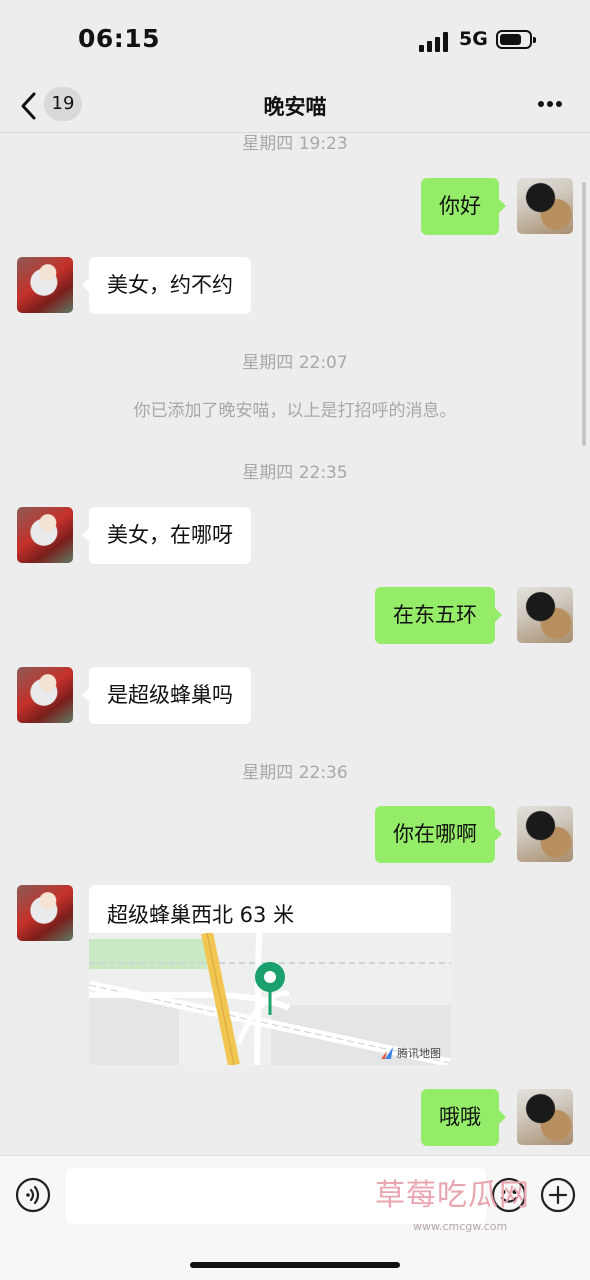 This screenshot has width=590, height=1280. Describe the element at coordinates (438, 834) in the screenshot. I see `message-bubble-outgoing: 你在哪啊` at that location.